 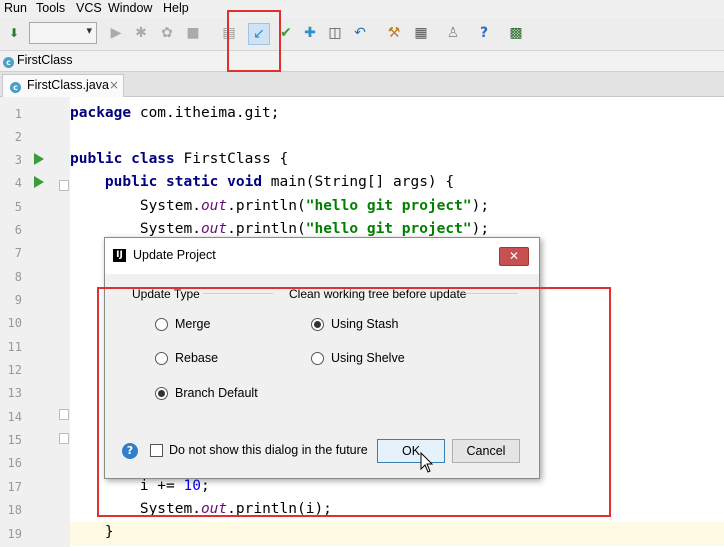 I want to click on line-number: 2, so click(x=18, y=137).